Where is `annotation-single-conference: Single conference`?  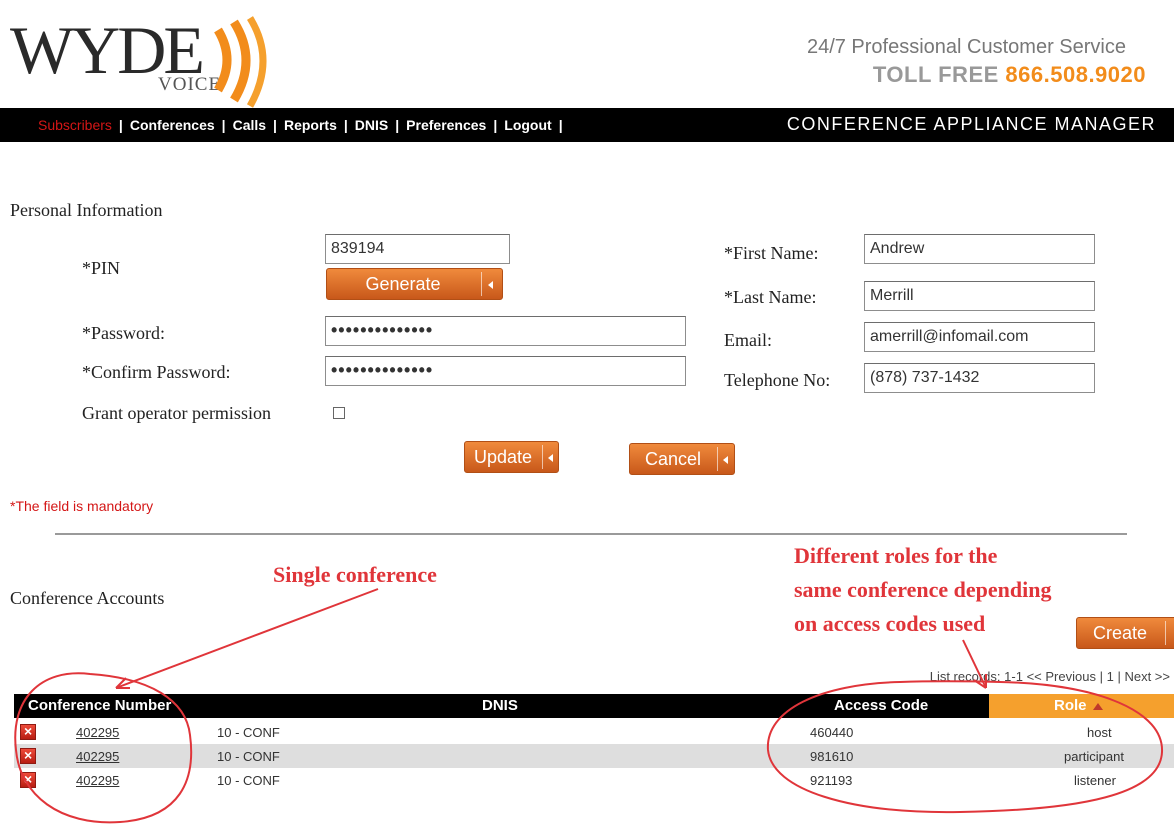
annotation-single-conference: Single conference is located at coordinates (355, 574).